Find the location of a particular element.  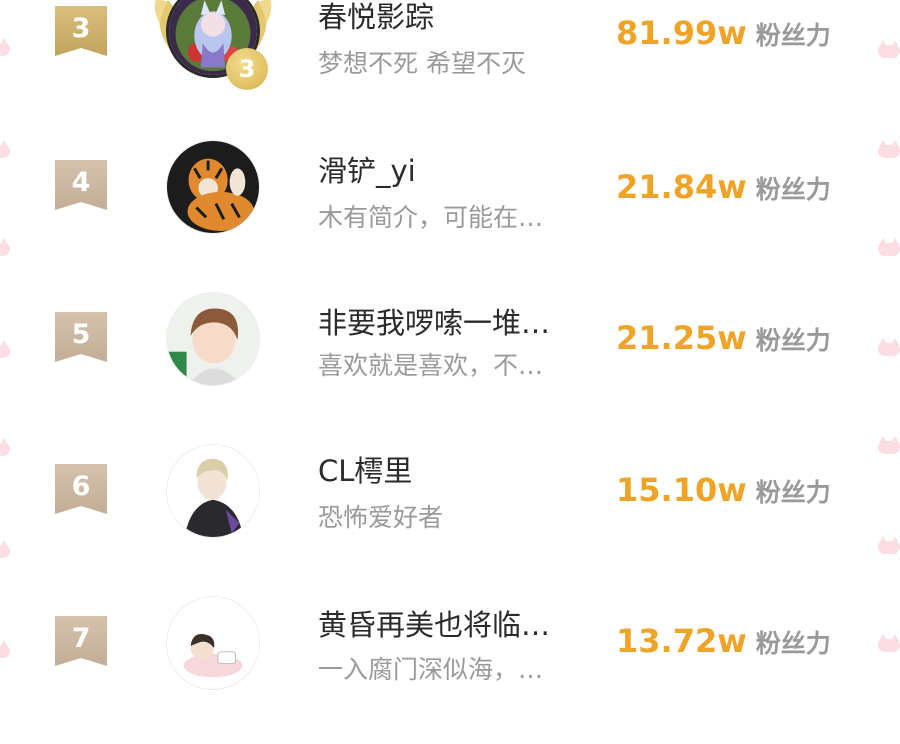

sleeping-boy-avatar is located at coordinates (213, 643).